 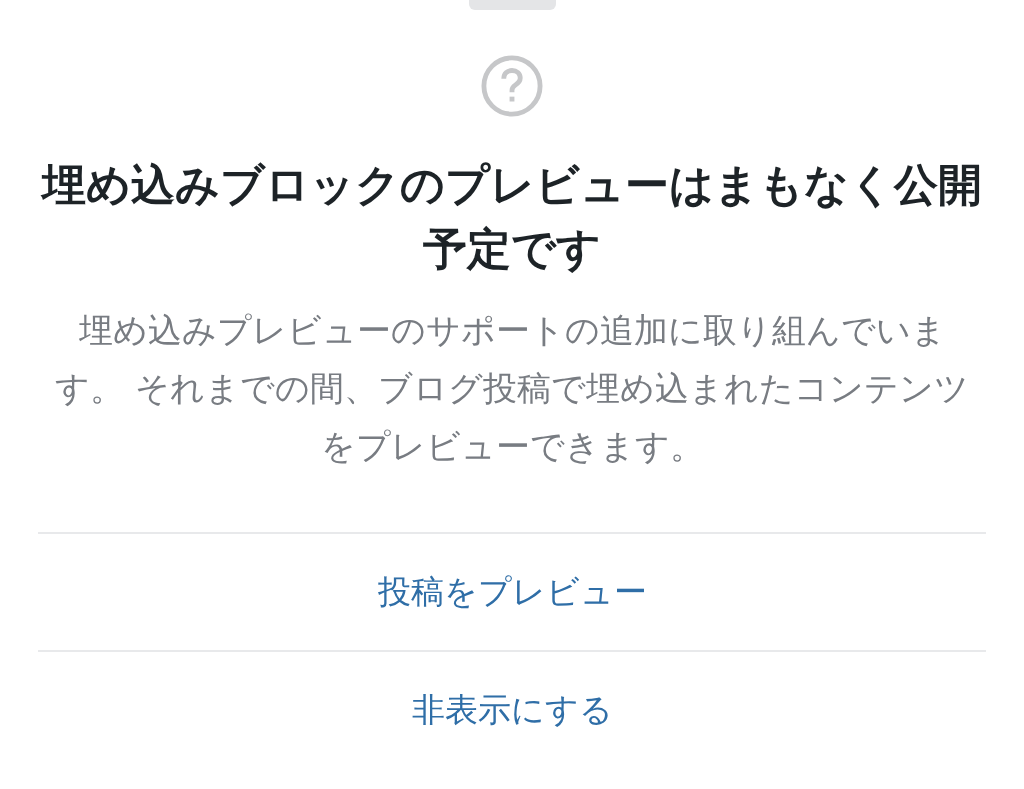 I want to click on help-icon, so click(x=512, y=86).